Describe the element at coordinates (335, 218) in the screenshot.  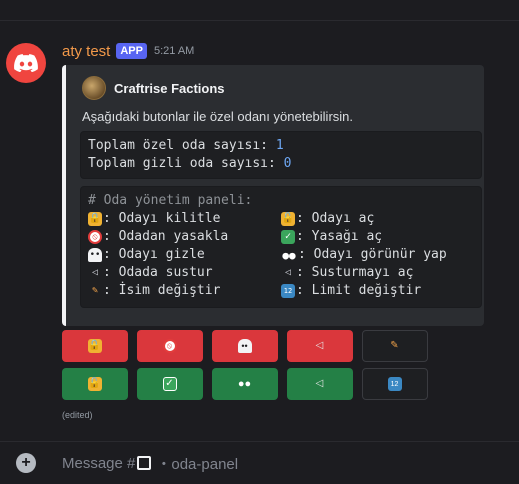
I see `panel-item-label: : Odayı aç` at that location.